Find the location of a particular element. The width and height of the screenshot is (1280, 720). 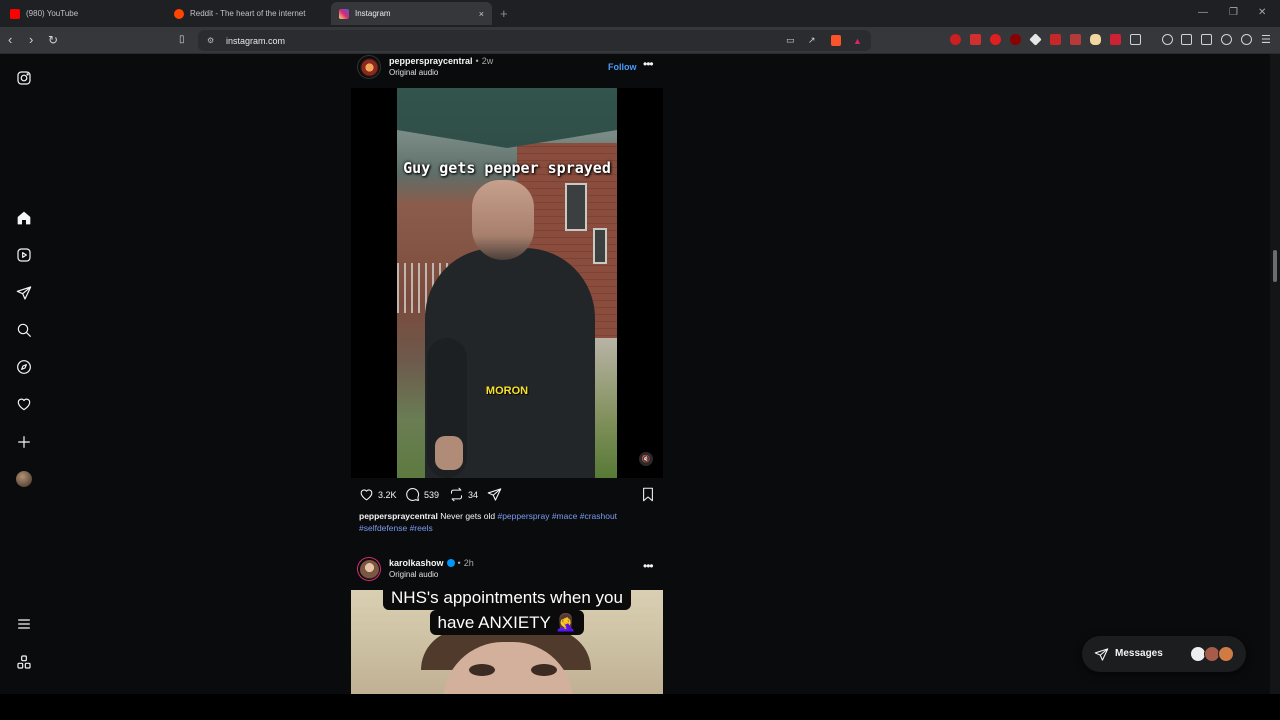

tab-reddit: Reddit - The heart of the internet is located at coordinates (246, 13).